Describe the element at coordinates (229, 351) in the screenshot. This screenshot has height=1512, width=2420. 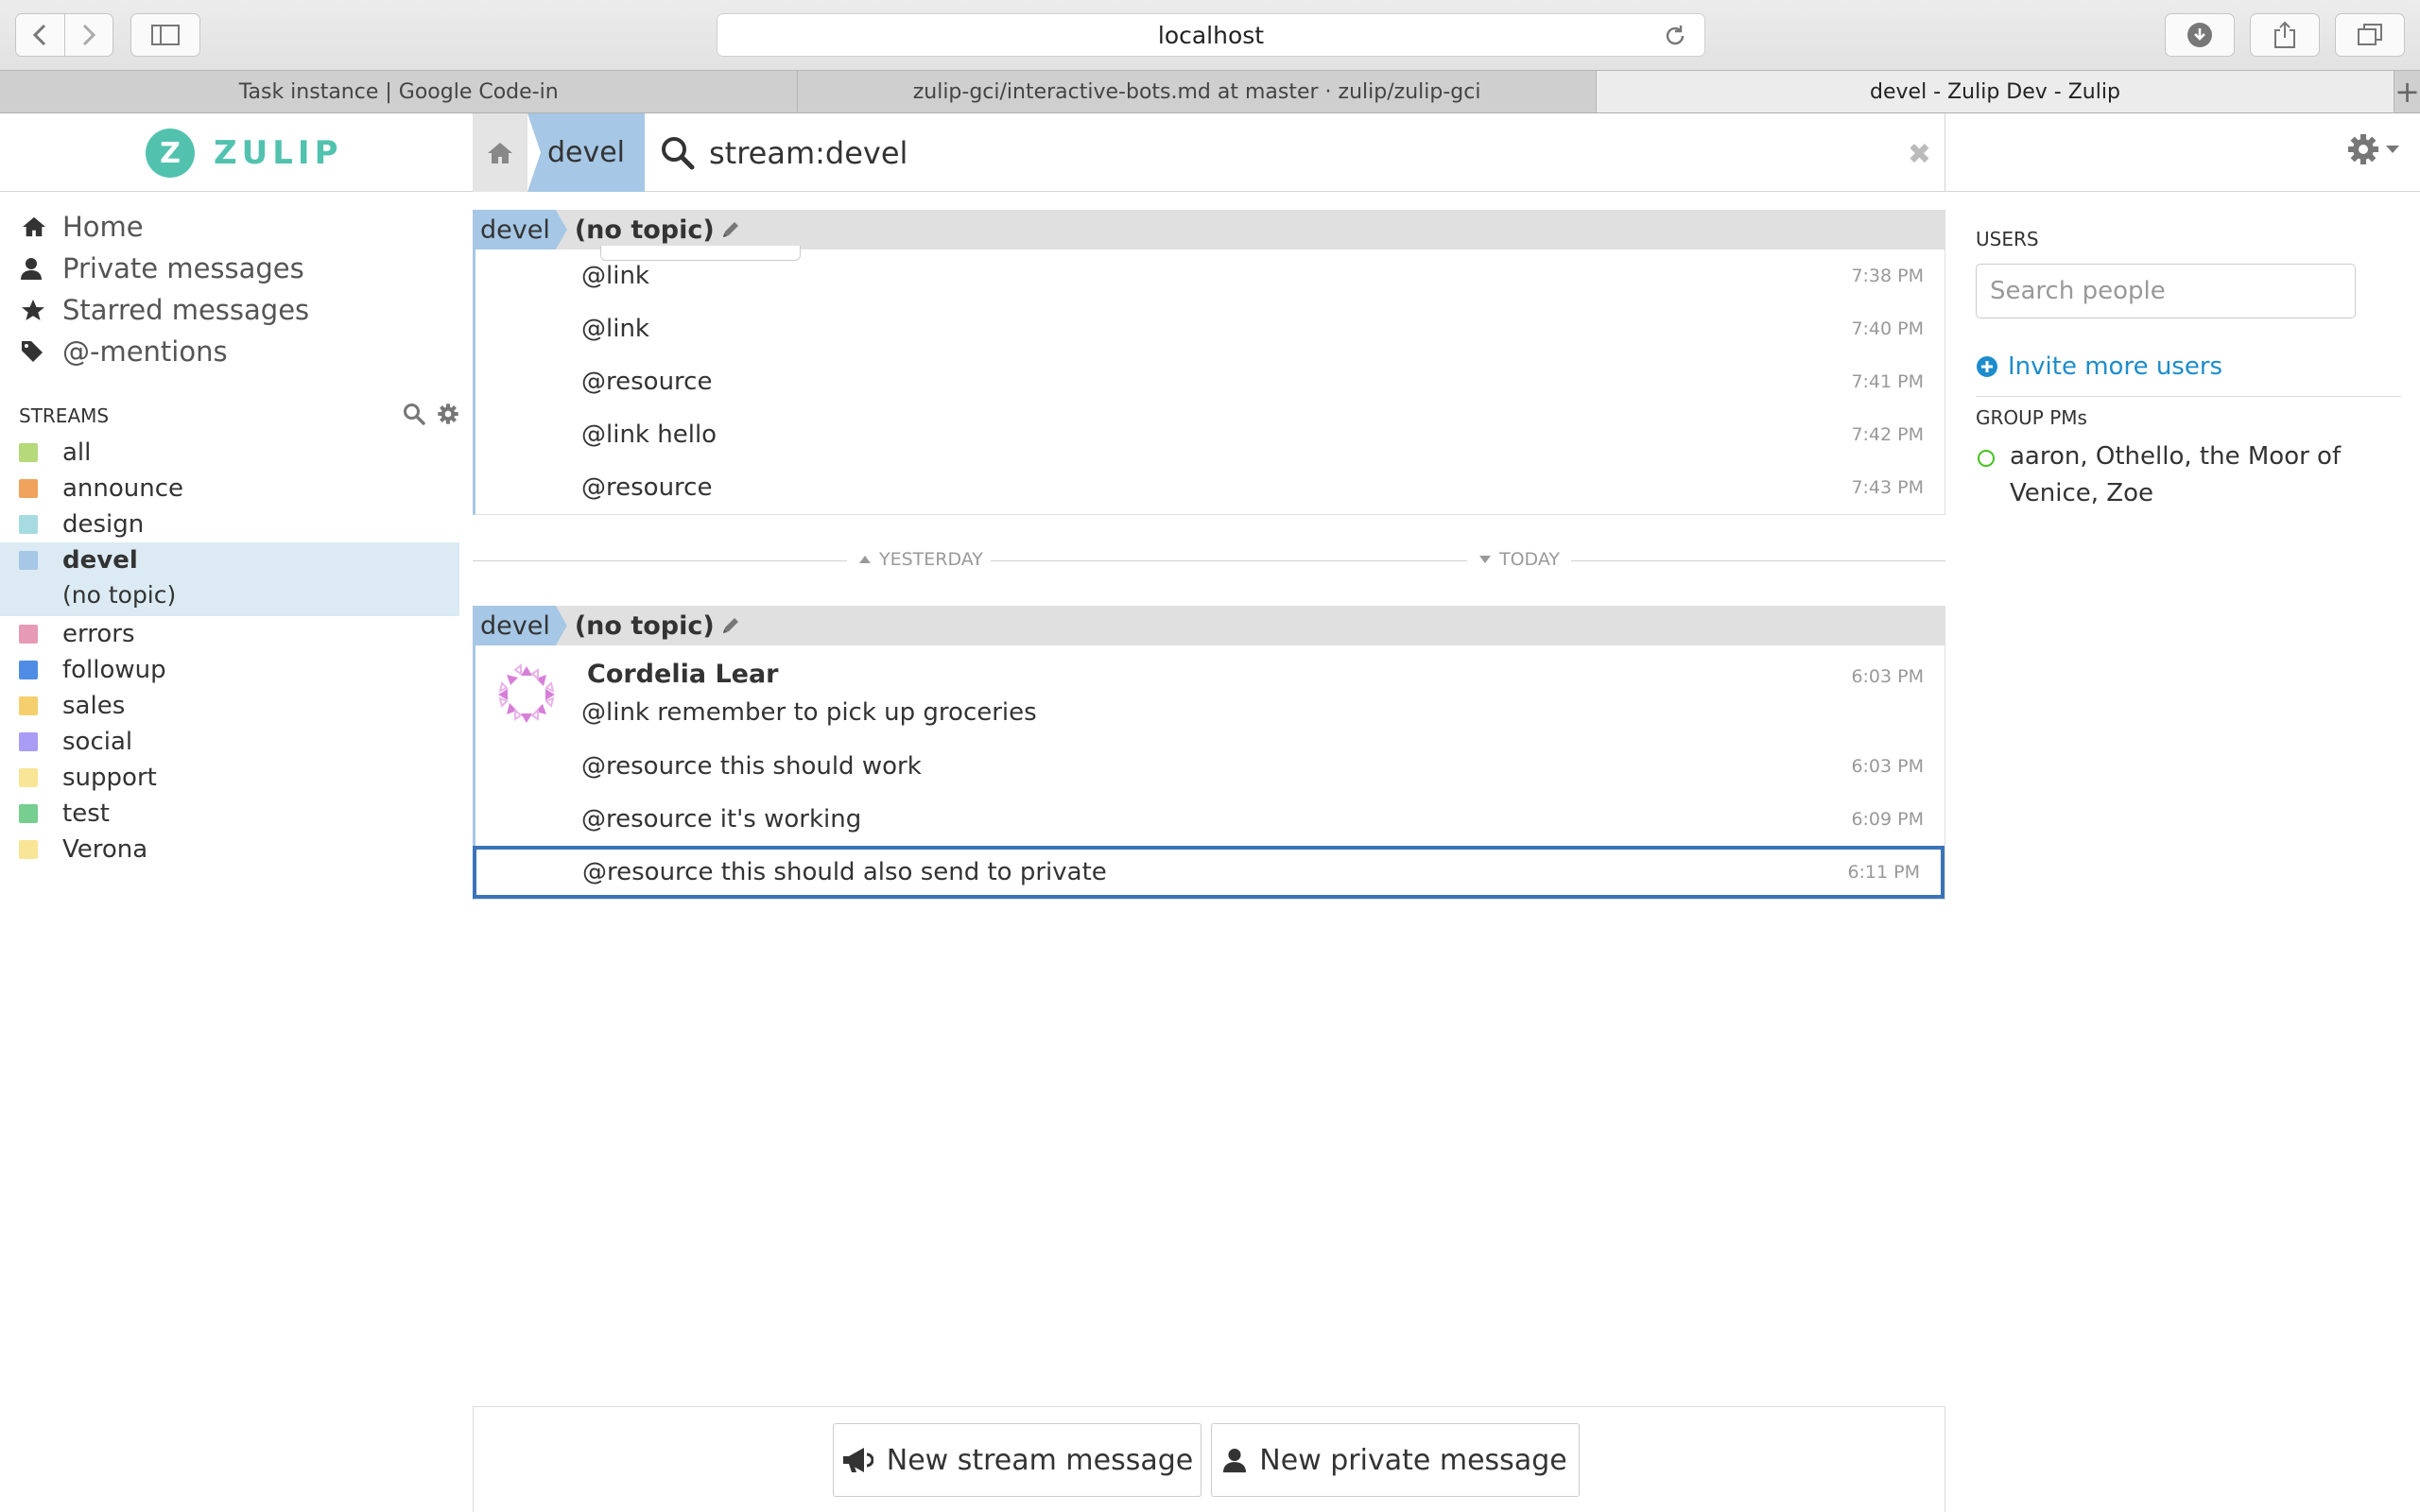
I see `nav-mentions: @-mentions` at that location.